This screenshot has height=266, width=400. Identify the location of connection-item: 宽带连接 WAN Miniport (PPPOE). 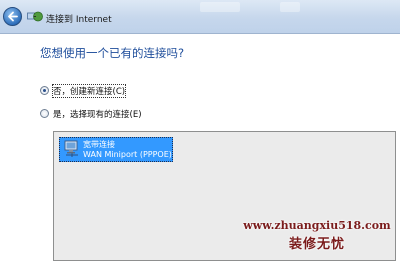
(116, 149).